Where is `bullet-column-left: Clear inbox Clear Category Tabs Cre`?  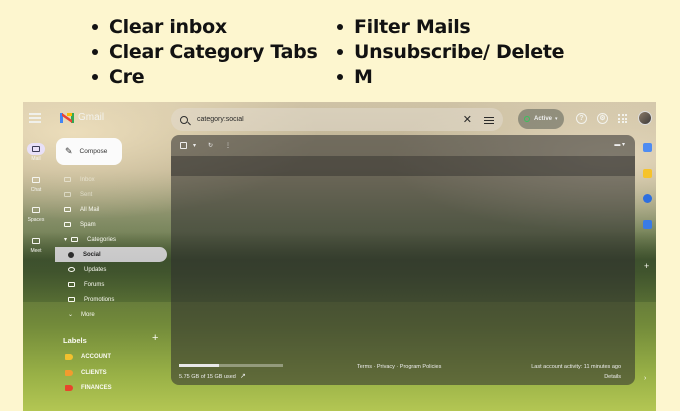
bullet-column-left: Clear inbox Clear Category Tabs Cre is located at coordinates (205, 51).